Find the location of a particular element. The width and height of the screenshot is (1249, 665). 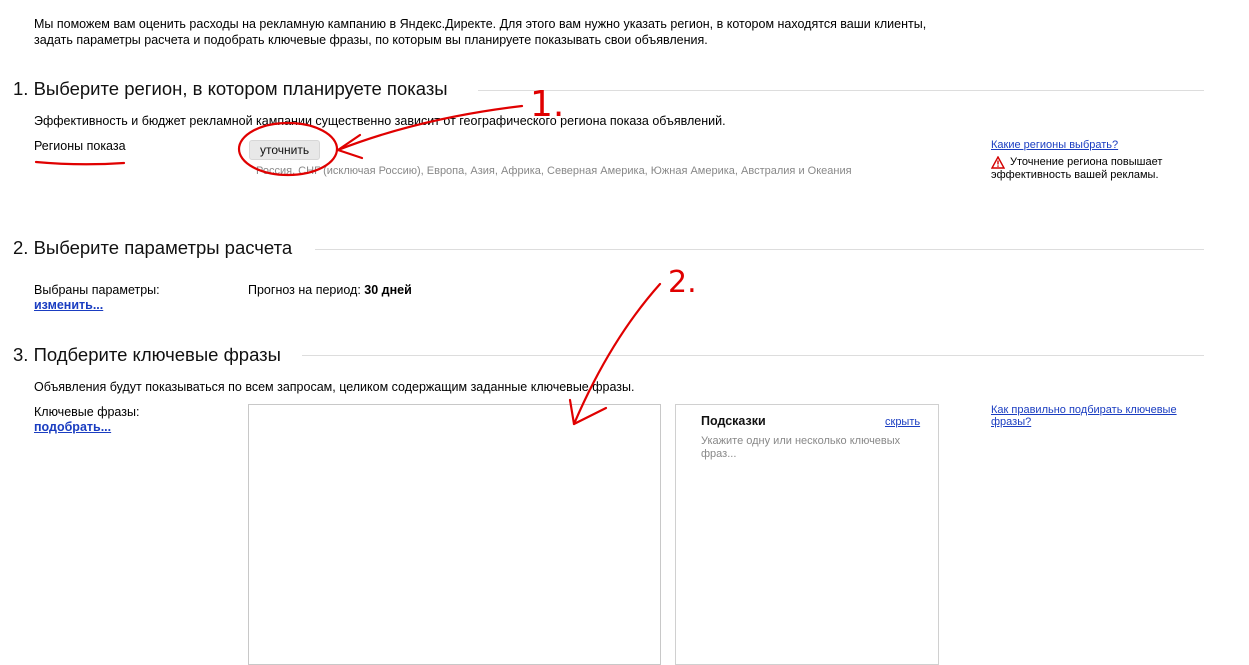

which-regions-link: Какие регионы выбрать? is located at coordinates (1054, 145).